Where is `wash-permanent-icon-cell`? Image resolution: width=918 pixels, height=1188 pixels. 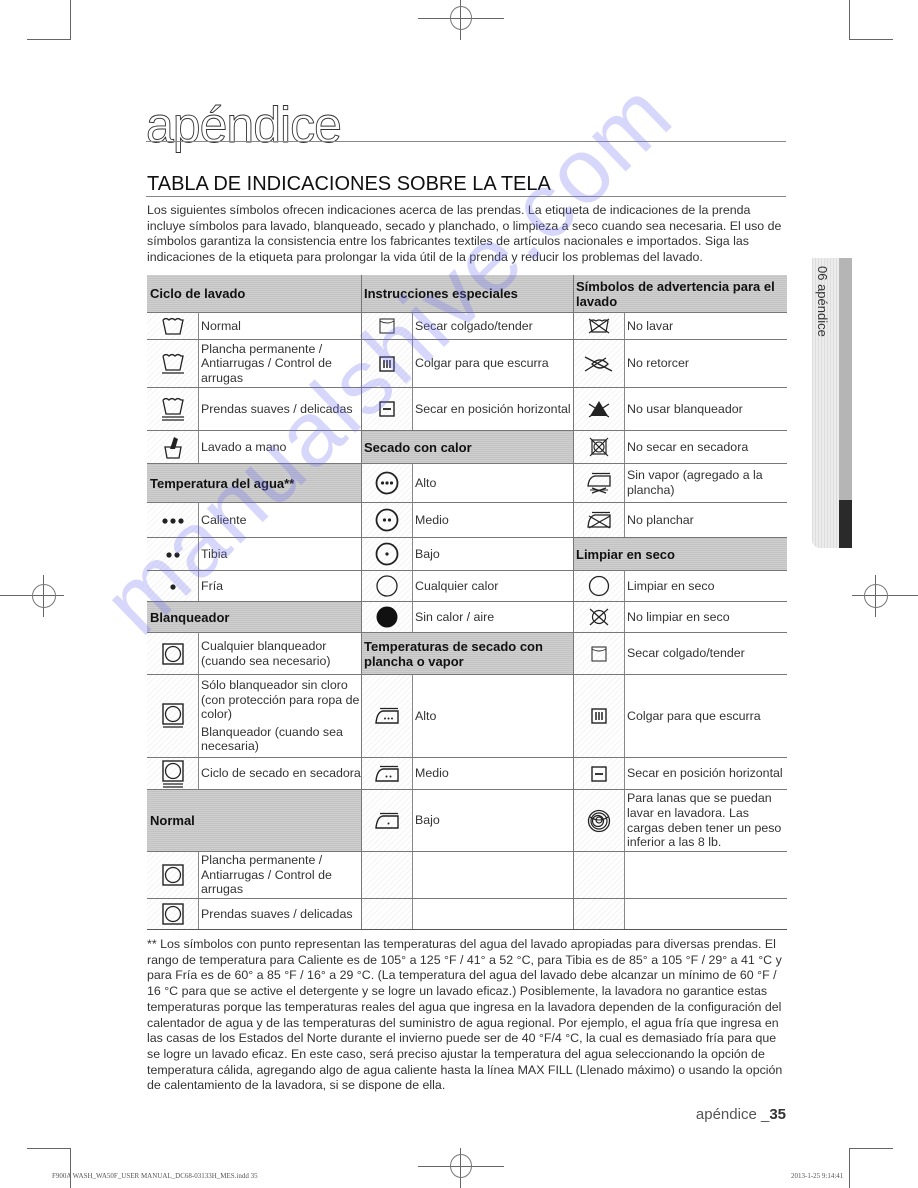
wash-permanent-icon-cell is located at coordinates (173, 363).